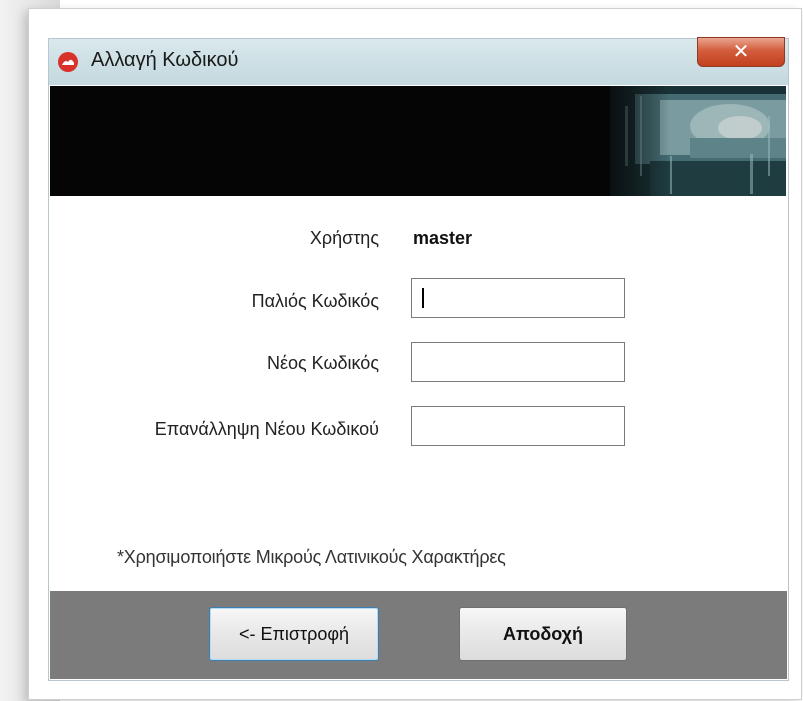 Image resolution: width=803 pixels, height=701 pixels. Describe the element at coordinates (518, 426) in the screenshot. I see `repeat-password-input` at that location.